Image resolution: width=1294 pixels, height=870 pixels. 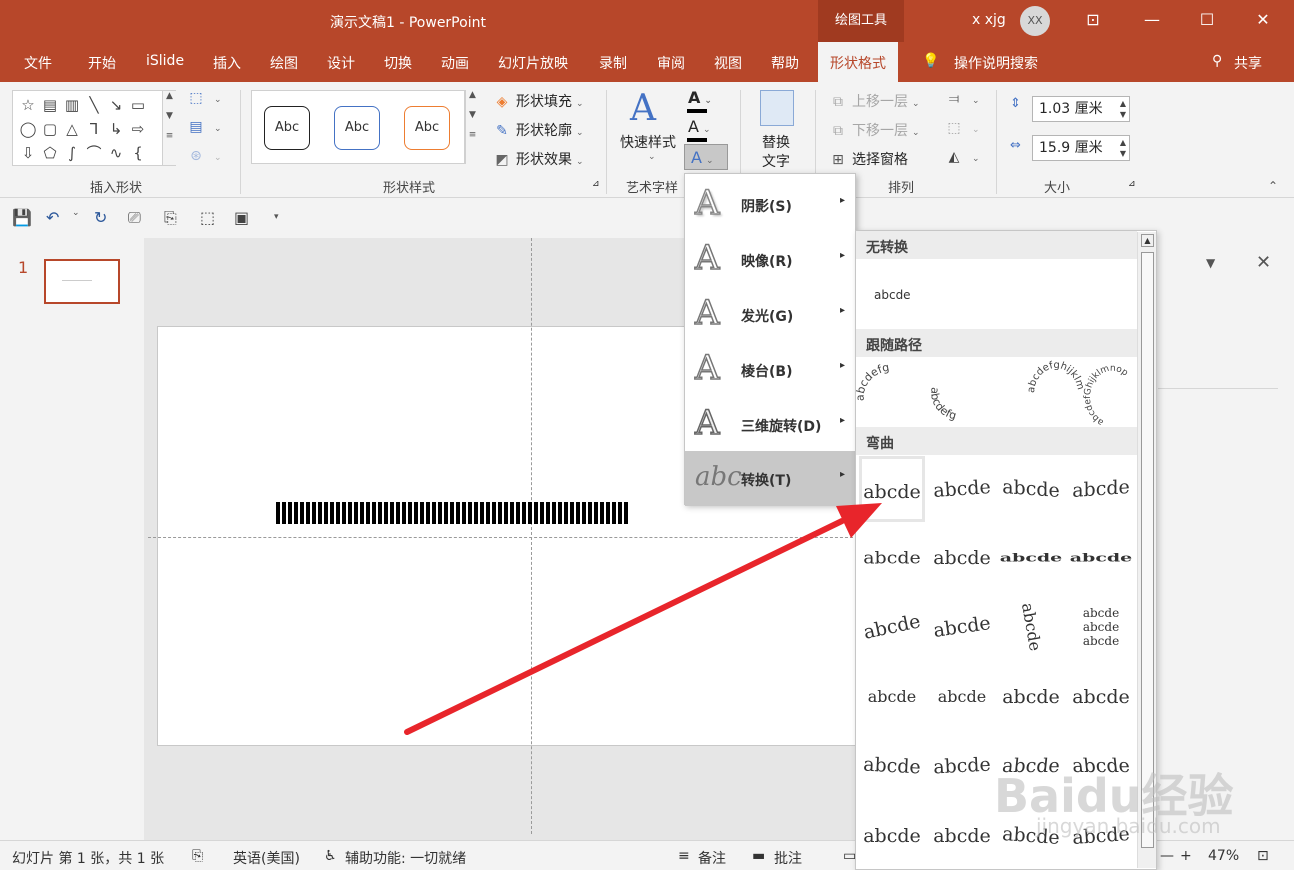 What do you see at coordinates (82, 281) in the screenshot?
I see `slide-thumbnail` at bounding box center [82, 281].